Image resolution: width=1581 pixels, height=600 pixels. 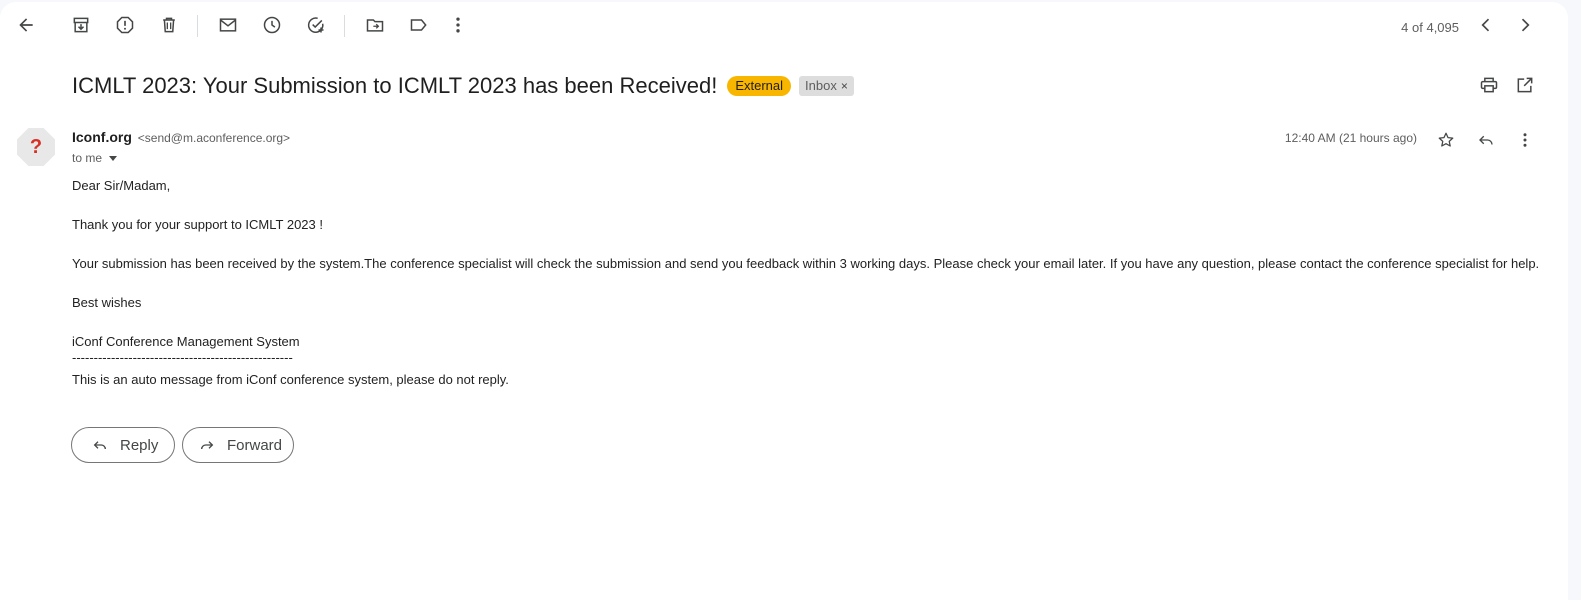 I want to click on label-icon, so click(x=418, y=25).